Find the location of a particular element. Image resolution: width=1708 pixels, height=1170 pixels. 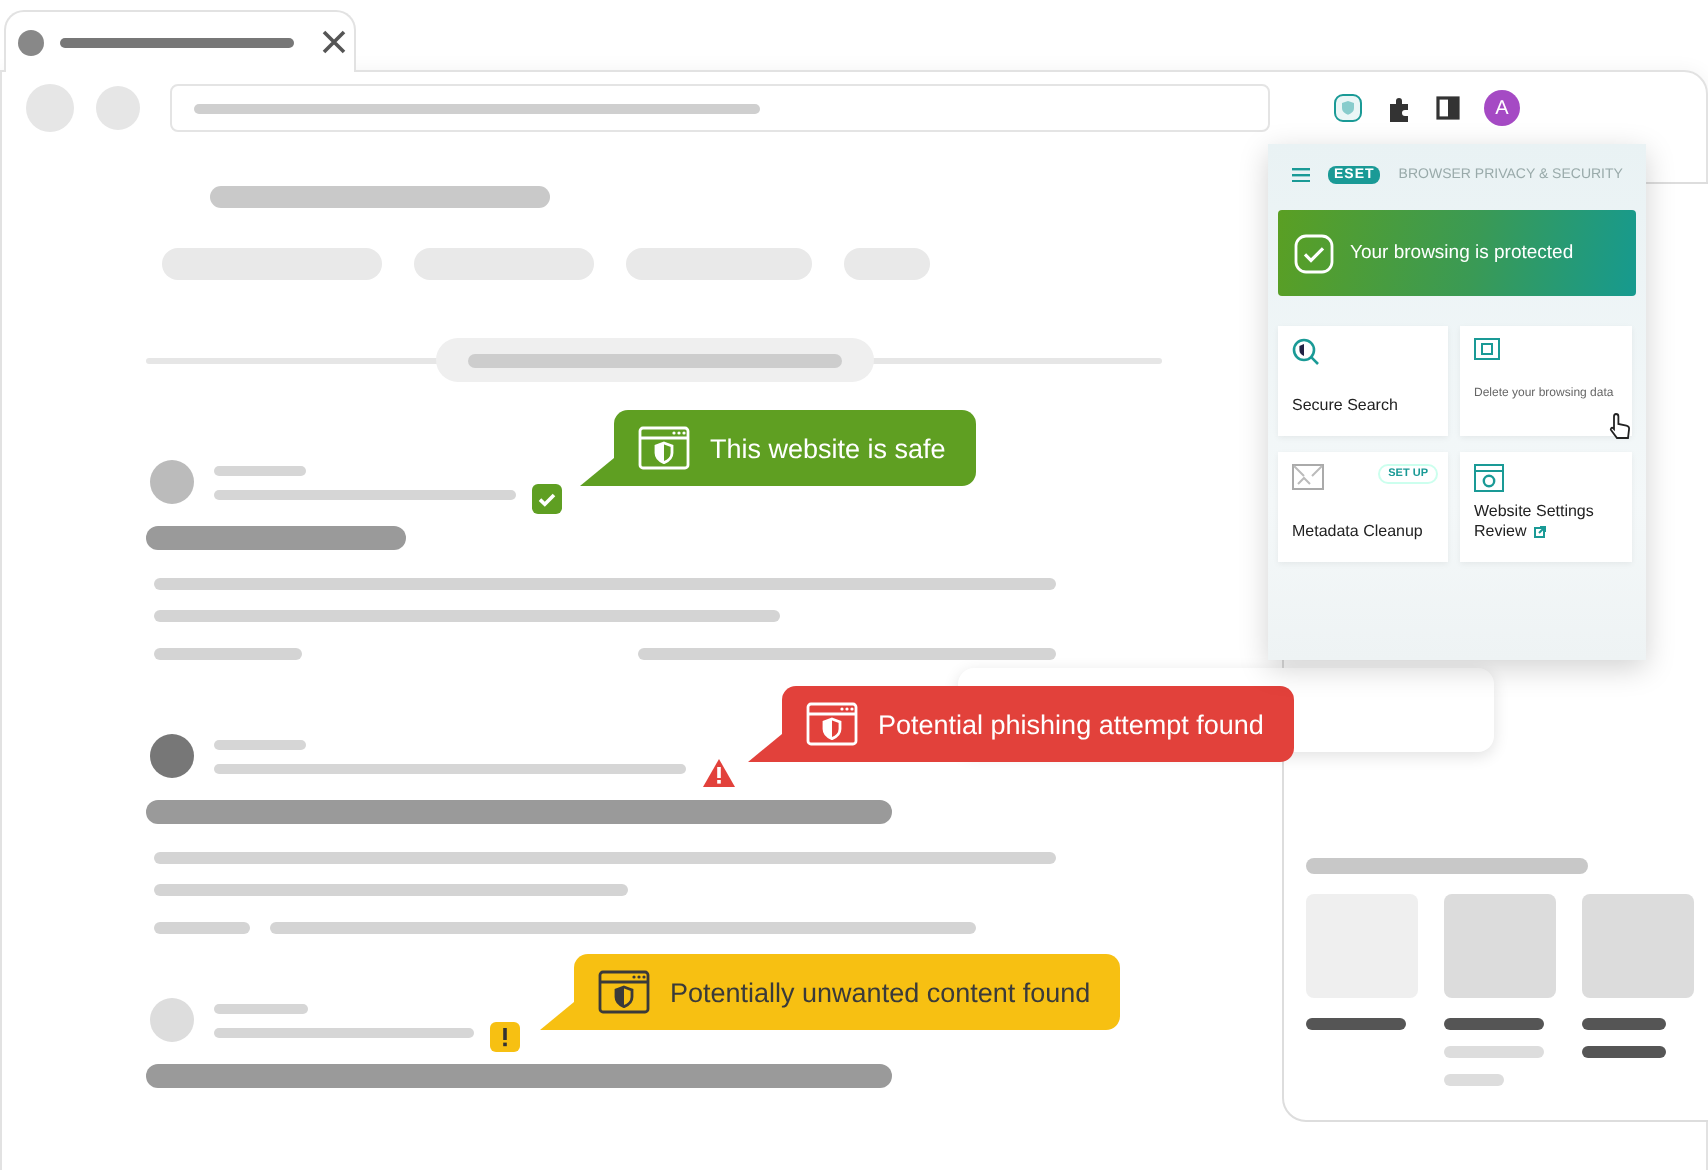

hand-cursor-icon is located at coordinates (1620, 426).